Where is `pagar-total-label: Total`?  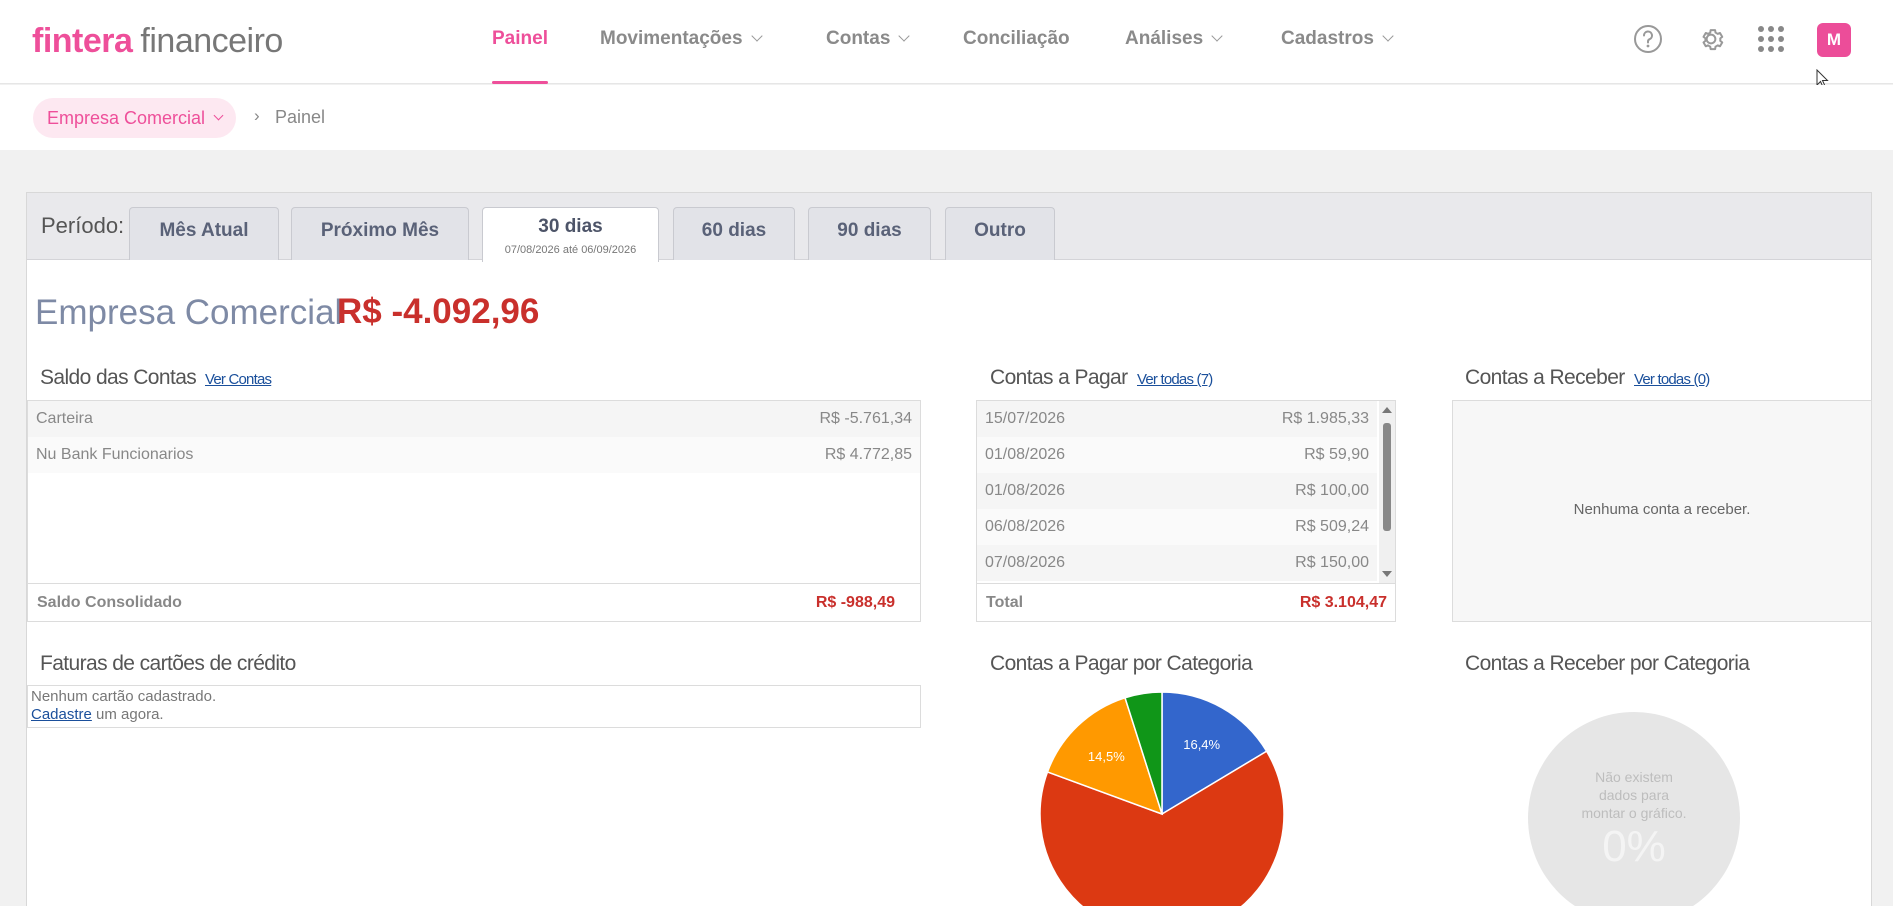
pagar-total-label: Total is located at coordinates (1005, 602).